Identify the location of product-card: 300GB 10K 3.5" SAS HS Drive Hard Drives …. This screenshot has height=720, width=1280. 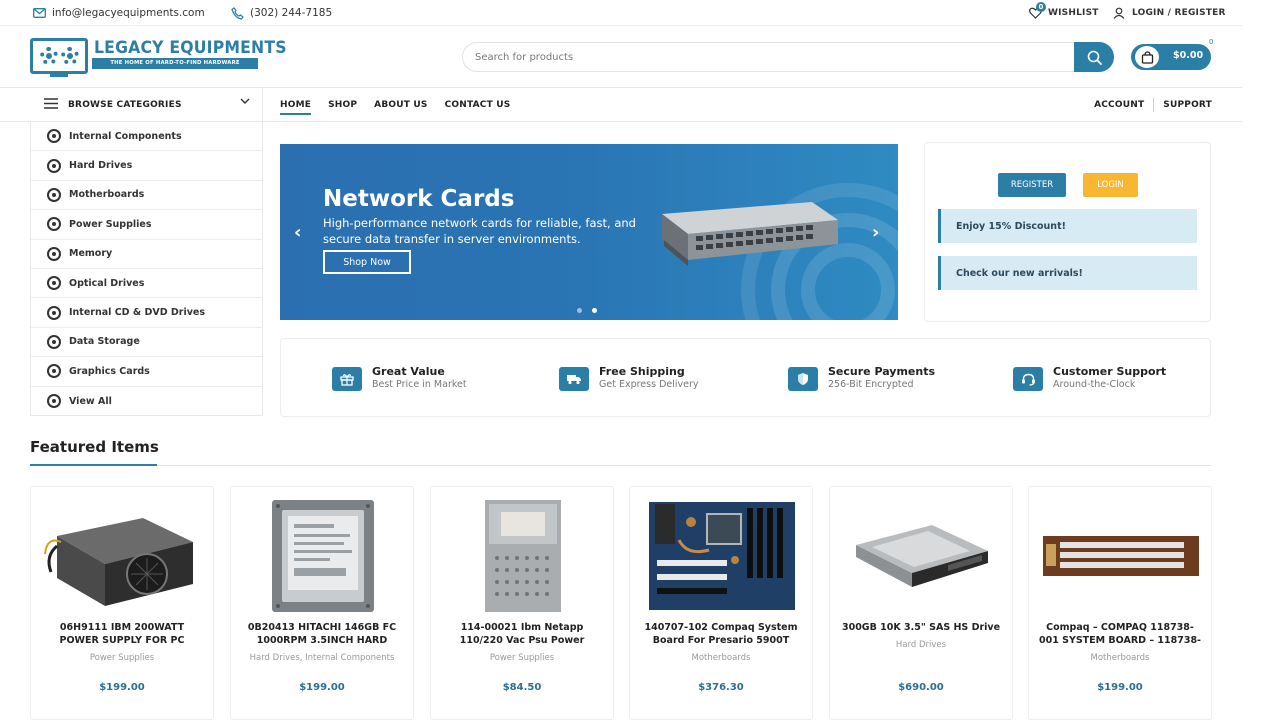
(921, 603).